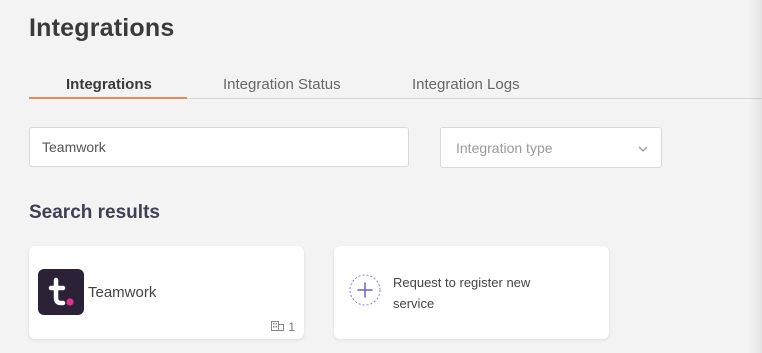 Image resolution: width=762 pixels, height=353 pixels. What do you see at coordinates (643, 151) in the screenshot?
I see `chevron-down-icon` at bounding box center [643, 151].